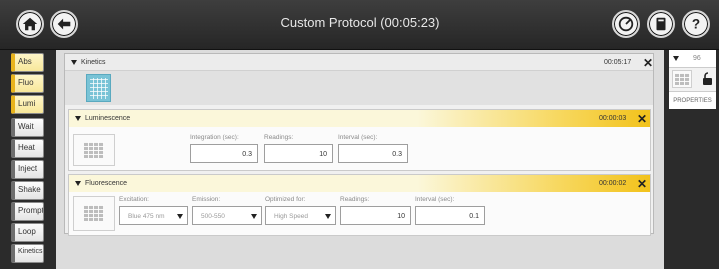  What do you see at coordinates (692, 100) in the screenshot?
I see `properties-button: PROPERTIES` at bounding box center [692, 100].